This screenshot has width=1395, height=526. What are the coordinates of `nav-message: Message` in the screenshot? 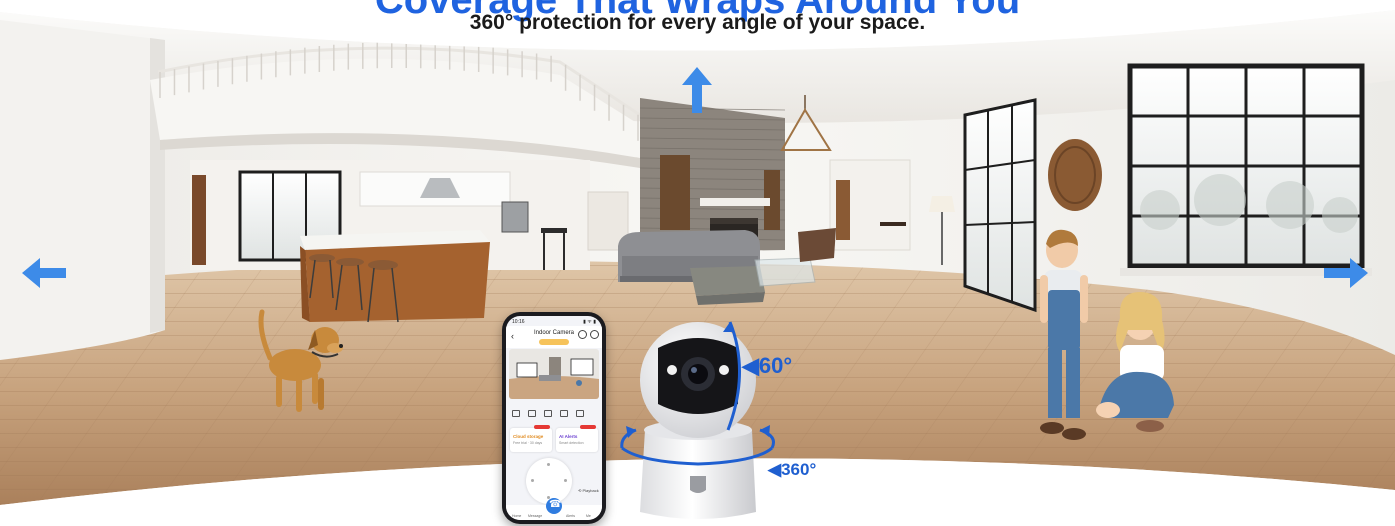 It's located at (535, 516).